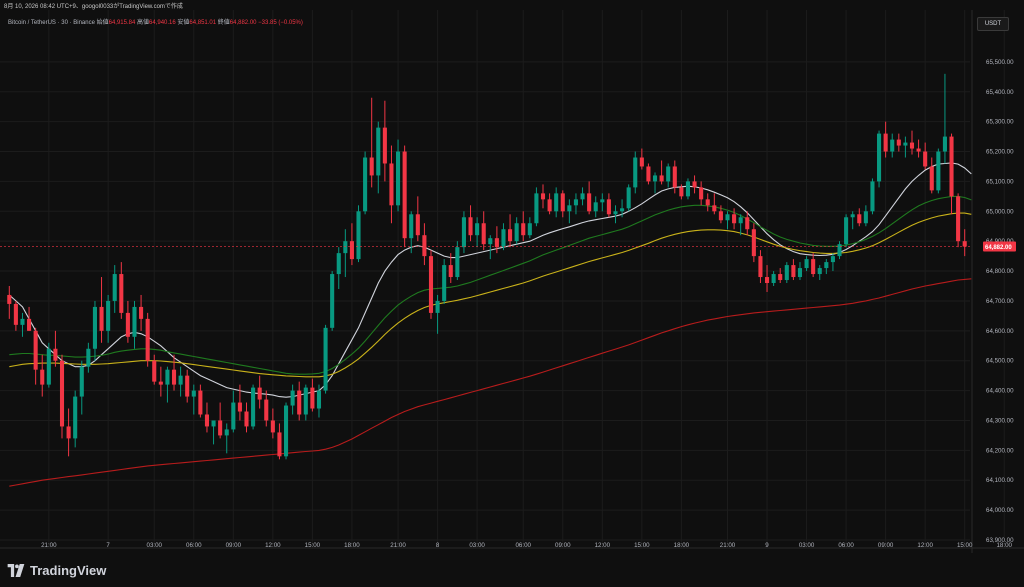  Describe the element at coordinates (1000, 152) in the screenshot. I see `y-tick-label: 65,200.00` at that location.